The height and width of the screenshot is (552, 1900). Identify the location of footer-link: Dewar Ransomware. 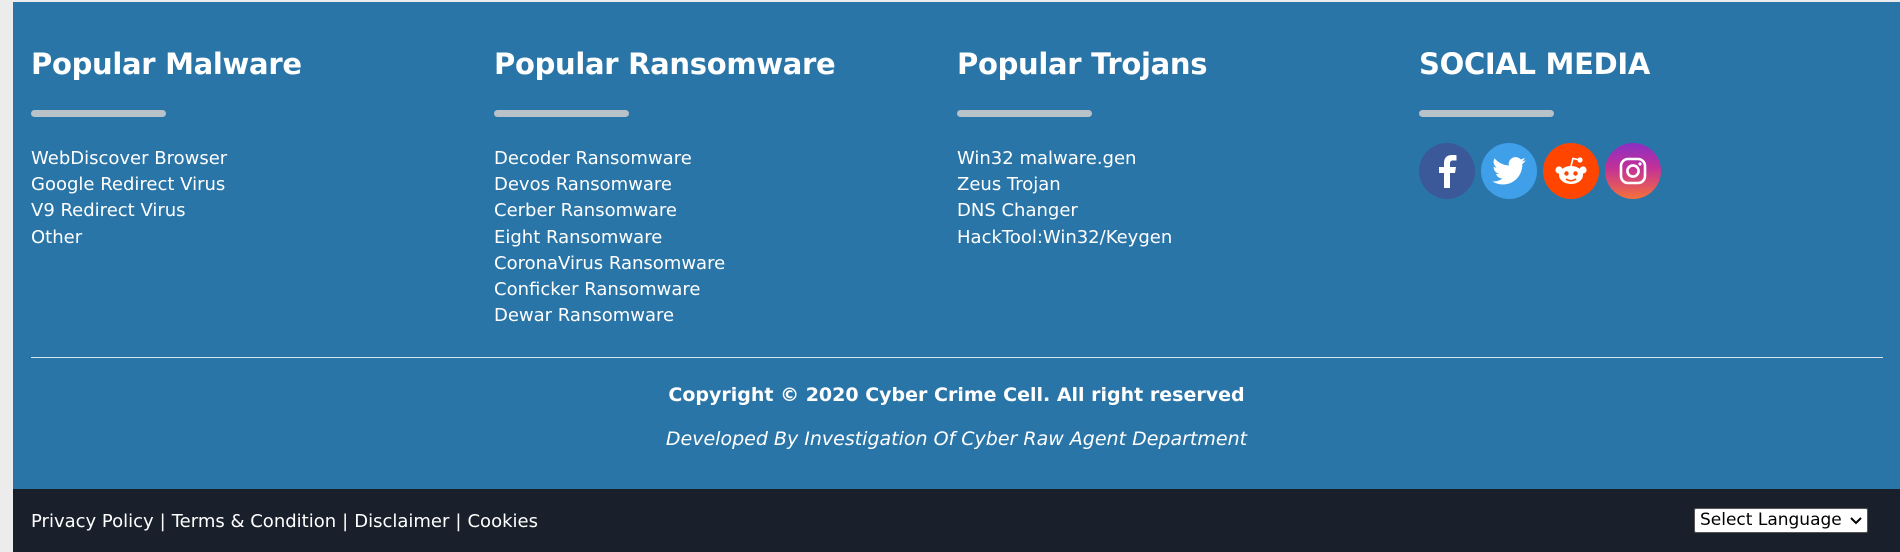
(714, 316).